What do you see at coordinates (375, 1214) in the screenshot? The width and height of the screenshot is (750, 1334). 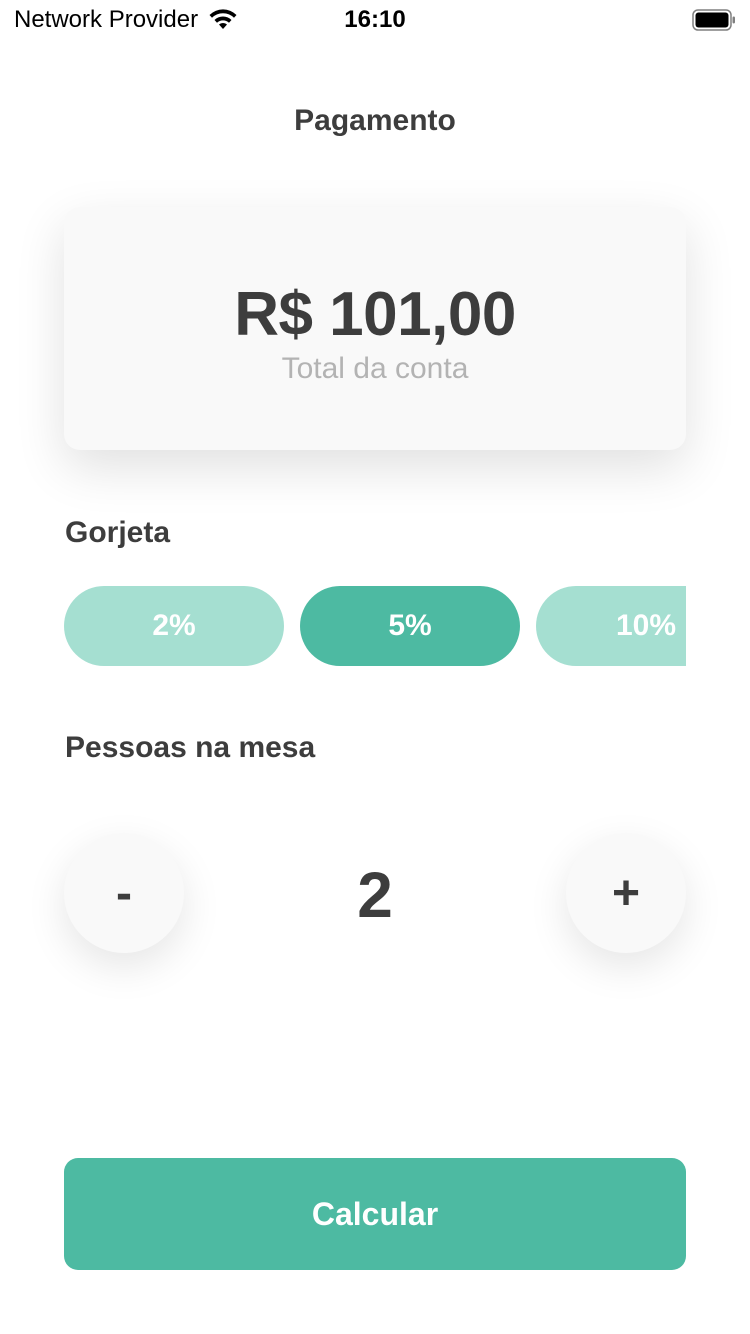 I see `calculate-button: Calcular` at bounding box center [375, 1214].